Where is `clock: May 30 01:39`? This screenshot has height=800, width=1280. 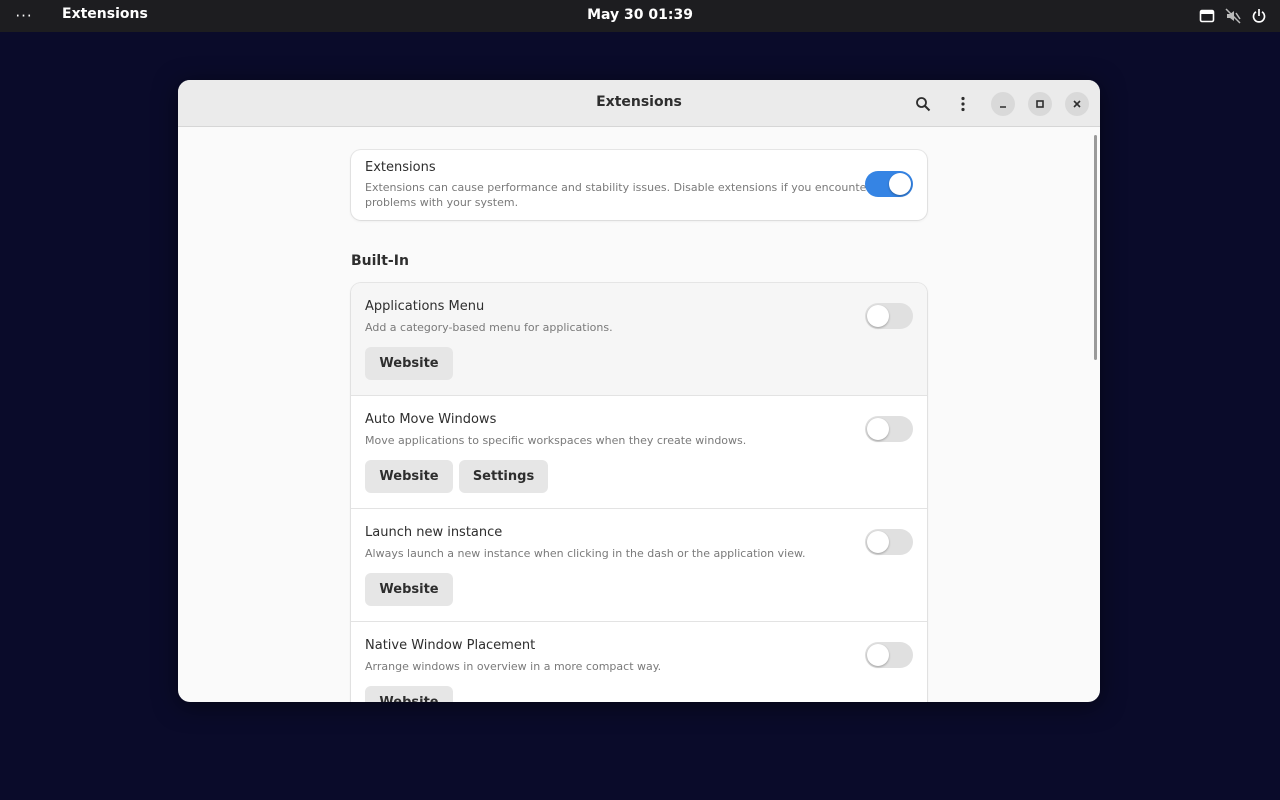 clock: May 30 01:39 is located at coordinates (640, 15).